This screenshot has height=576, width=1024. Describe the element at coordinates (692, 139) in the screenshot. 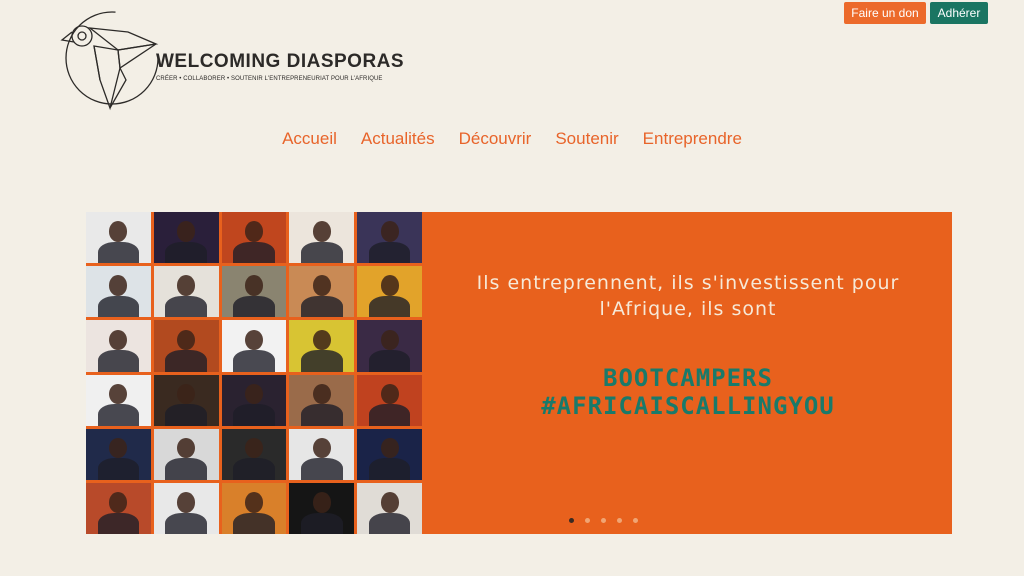

I see `nav-item-entreprendre: Entreprendre` at that location.